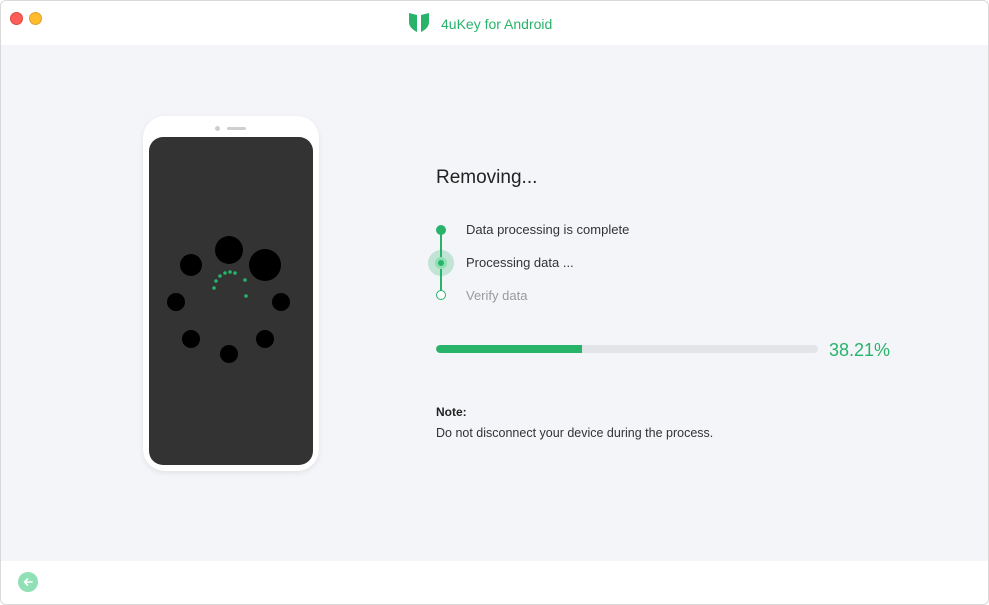 The width and height of the screenshot is (989, 605). I want to click on step-label-verify-data: Verify data, so click(497, 295).